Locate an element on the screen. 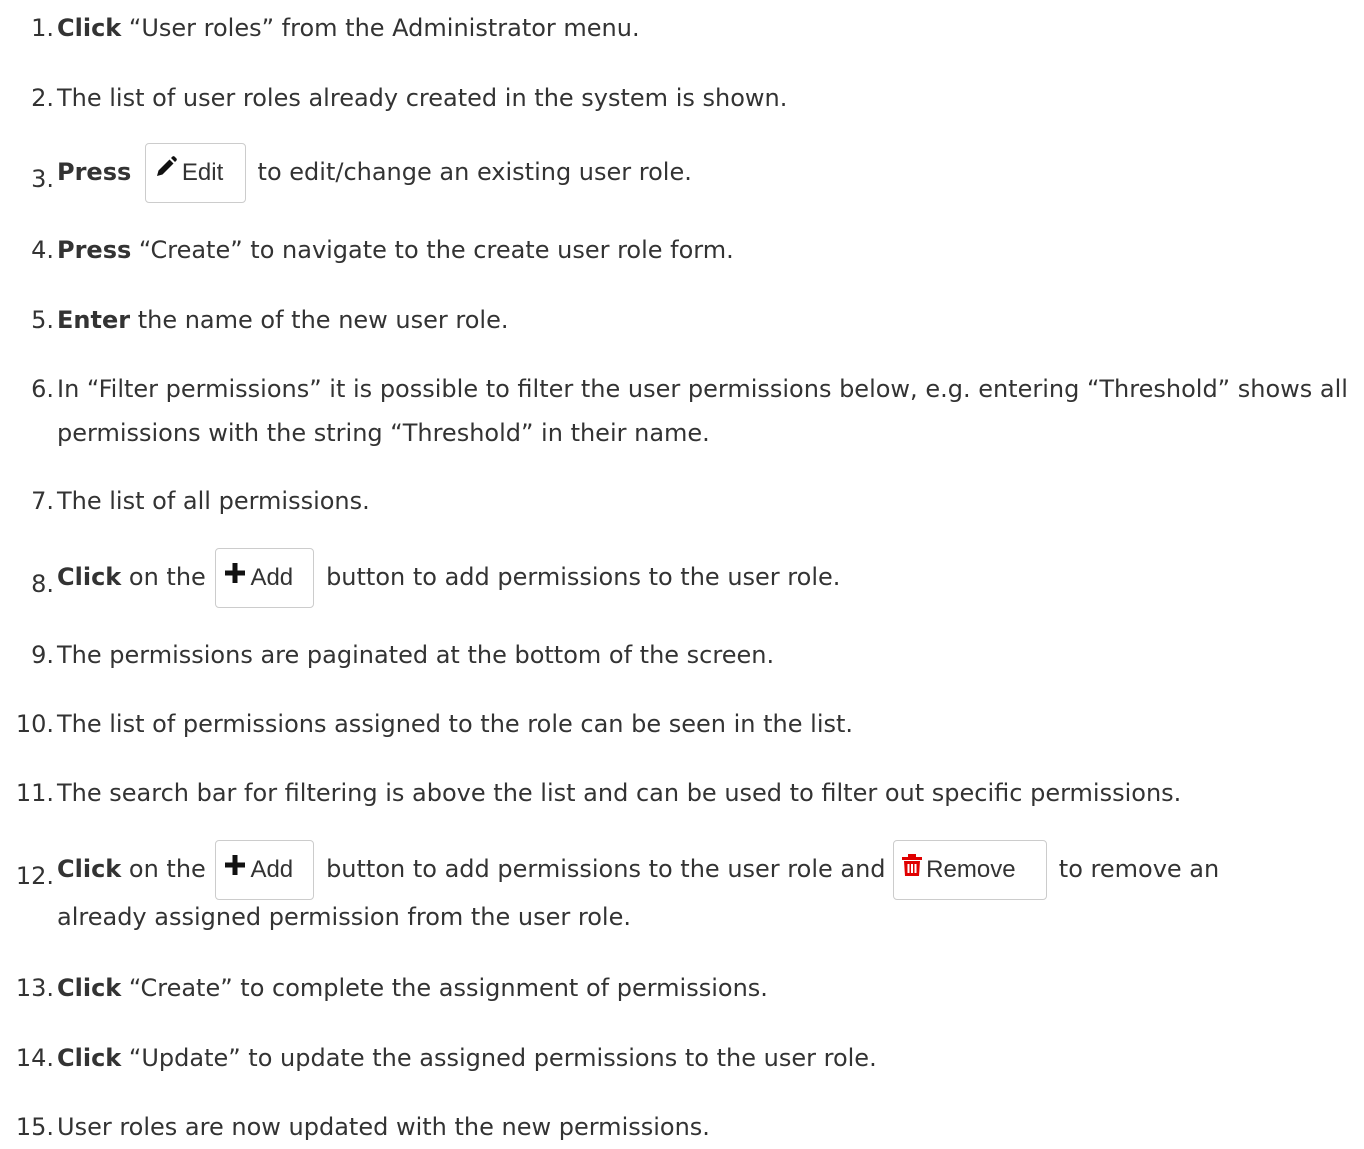 This screenshot has width=1364, height=1149. step-text: The list of all permissions. is located at coordinates (213, 501).